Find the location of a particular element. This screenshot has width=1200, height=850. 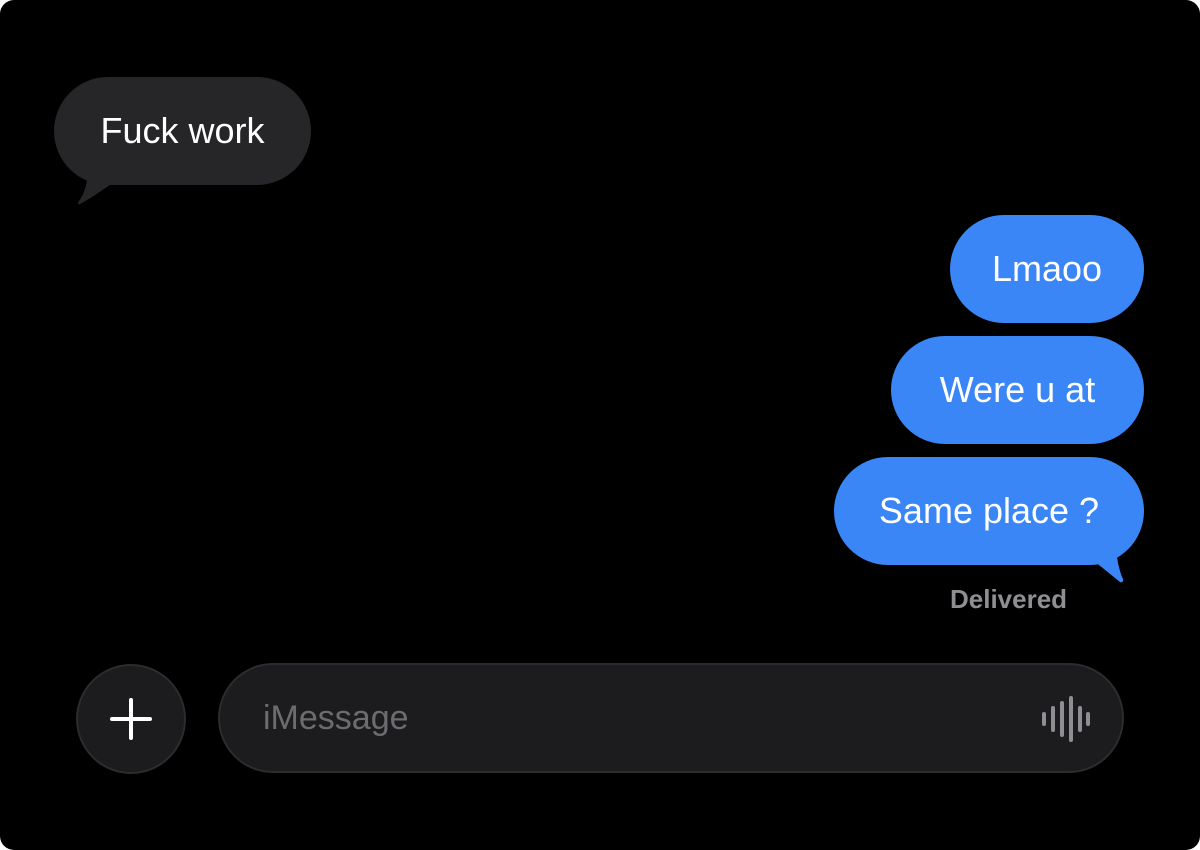

waveform-icon is located at coordinates (1066, 719).